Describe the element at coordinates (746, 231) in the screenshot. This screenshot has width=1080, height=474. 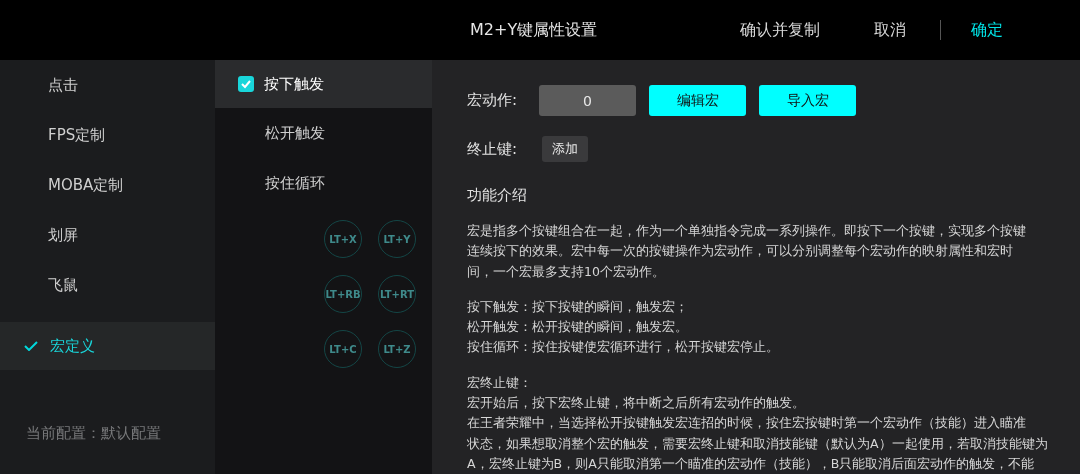
I see `intro-text-line: 宏是指多个按键组合在一起，作为一个单独指令完成一系列操作。即按下一个按键，实现多个按键` at that location.